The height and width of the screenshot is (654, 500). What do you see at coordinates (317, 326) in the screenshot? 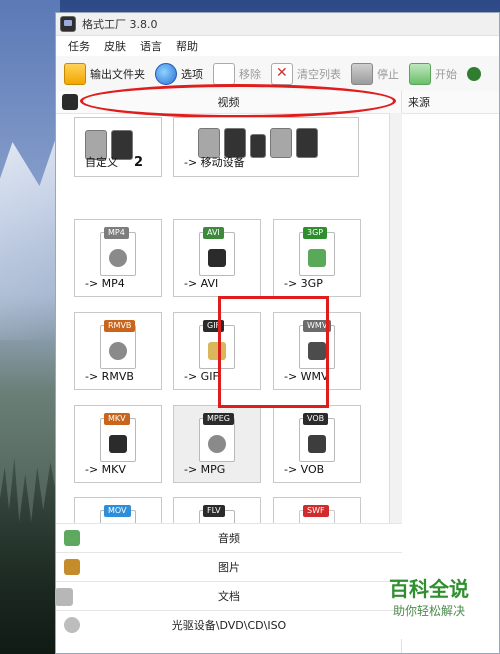
I see `wmv-tag: WMV` at bounding box center [317, 326].